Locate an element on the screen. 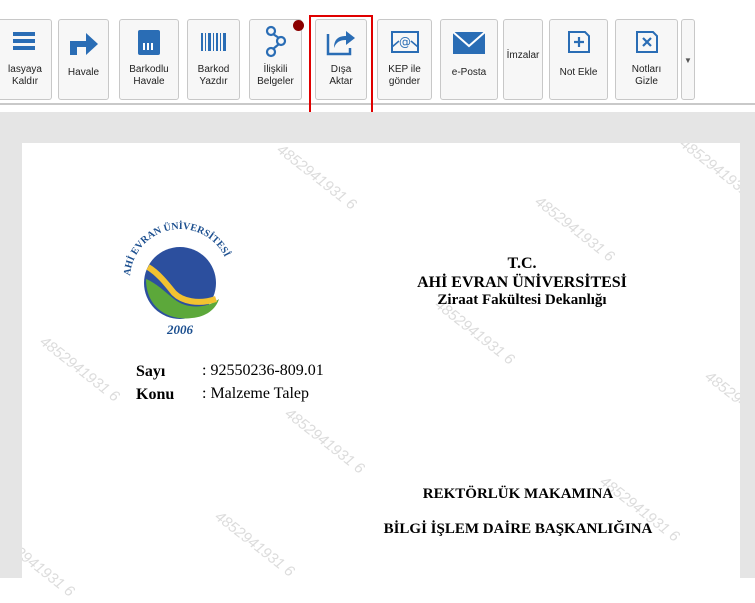 This screenshot has height=603, width=755. address-line-2: BİLGİ İŞLEM DAİRE BAŞKANLIĞINA is located at coordinates (518, 529).